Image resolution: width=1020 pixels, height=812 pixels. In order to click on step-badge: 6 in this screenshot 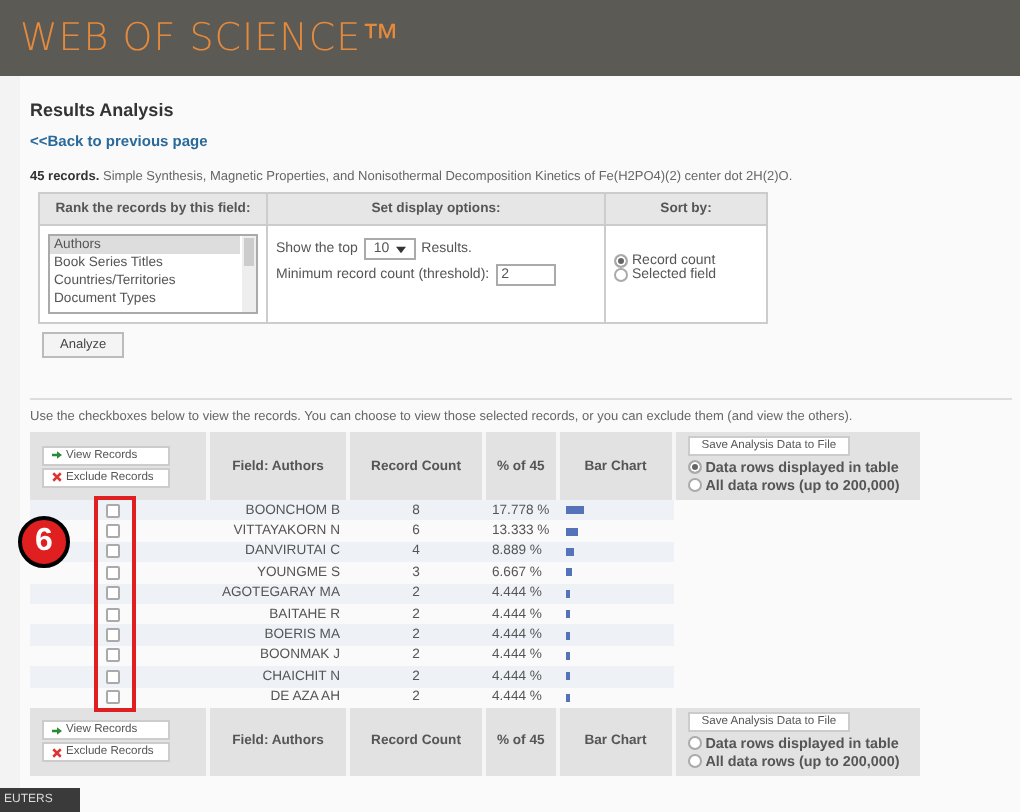, I will do `click(44, 542)`.